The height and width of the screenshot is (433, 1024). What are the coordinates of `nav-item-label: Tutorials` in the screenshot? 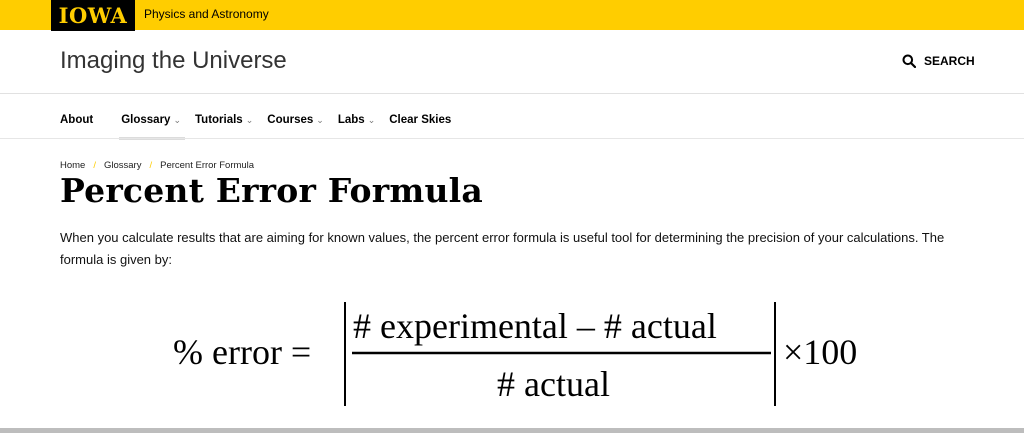 It's located at (219, 120).